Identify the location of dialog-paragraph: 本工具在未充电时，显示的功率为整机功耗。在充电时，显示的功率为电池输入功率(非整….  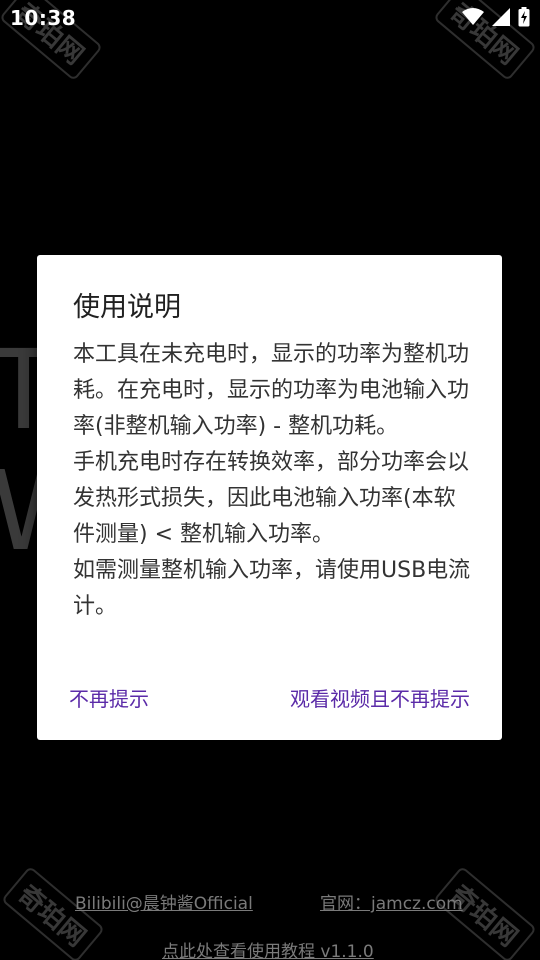
(271, 390).